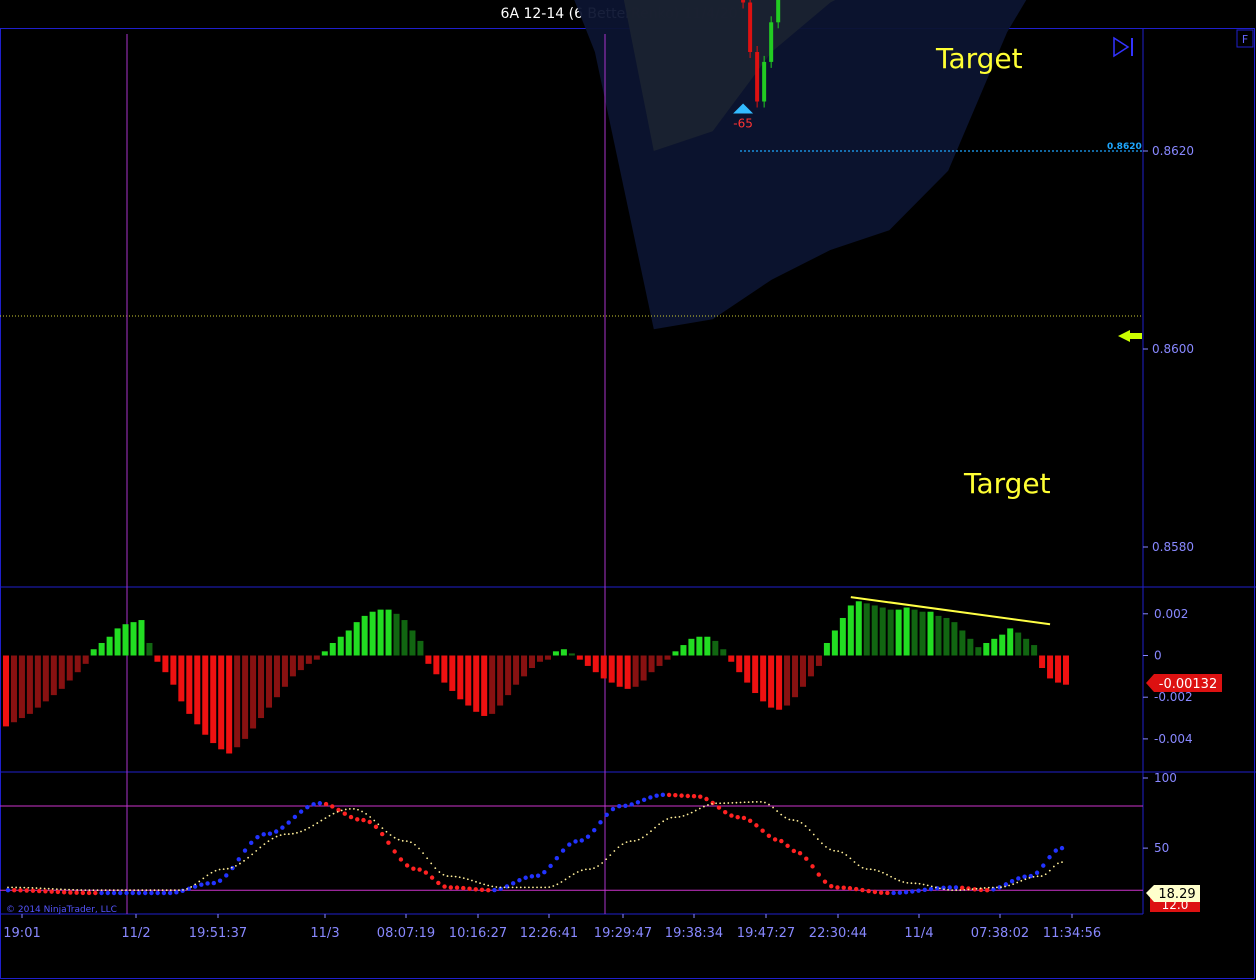 This screenshot has width=1256, height=980. What do you see at coordinates (1245, 39) in the screenshot?
I see `corner-f-label: F` at bounding box center [1245, 39].